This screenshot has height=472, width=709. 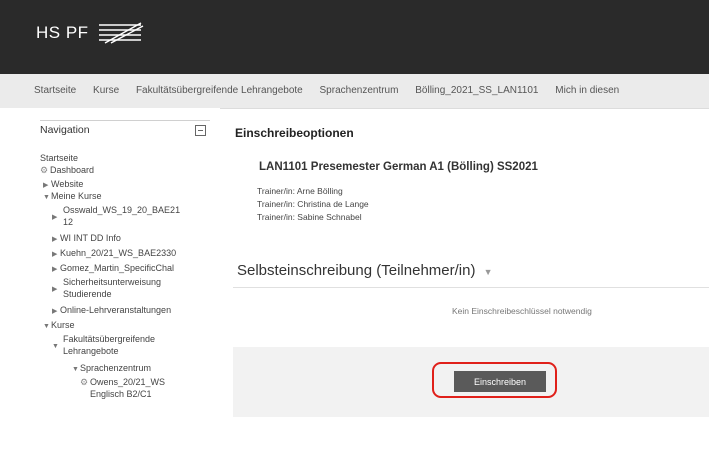 What do you see at coordinates (62, 32) in the screenshot?
I see `logo-text: HS PF` at bounding box center [62, 32].